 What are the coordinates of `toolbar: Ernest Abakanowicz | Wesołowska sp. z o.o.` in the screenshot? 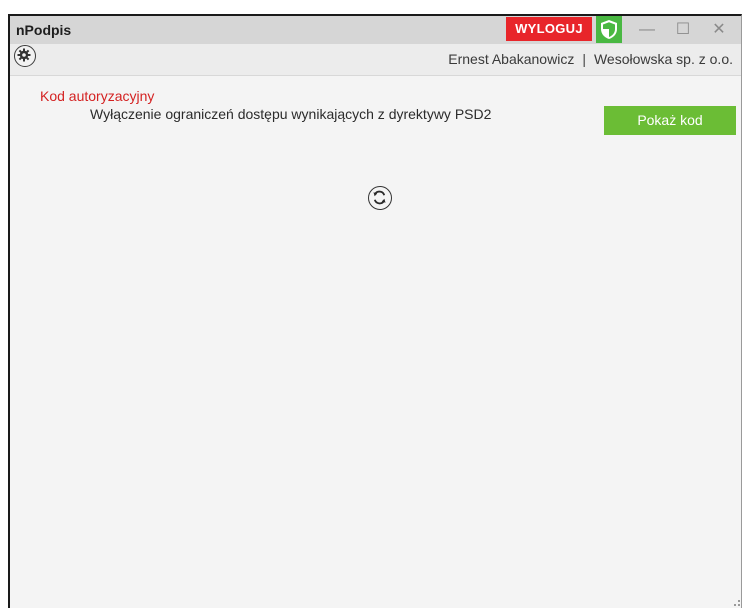 It's located at (375, 60).